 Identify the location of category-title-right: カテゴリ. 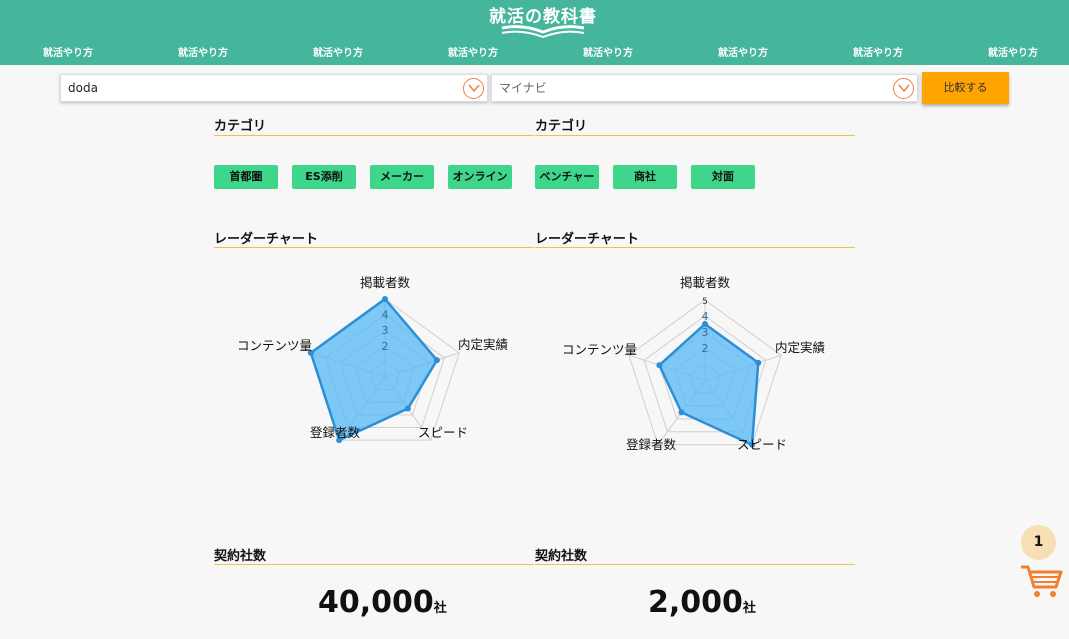
(561, 126).